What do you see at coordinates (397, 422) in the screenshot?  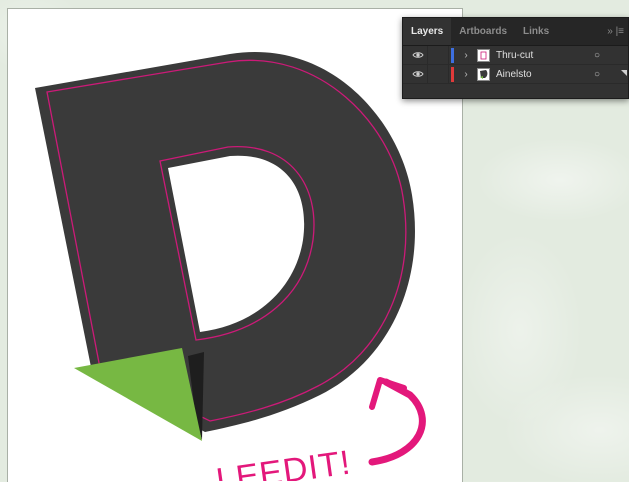 I see `annotation-arrow` at bounding box center [397, 422].